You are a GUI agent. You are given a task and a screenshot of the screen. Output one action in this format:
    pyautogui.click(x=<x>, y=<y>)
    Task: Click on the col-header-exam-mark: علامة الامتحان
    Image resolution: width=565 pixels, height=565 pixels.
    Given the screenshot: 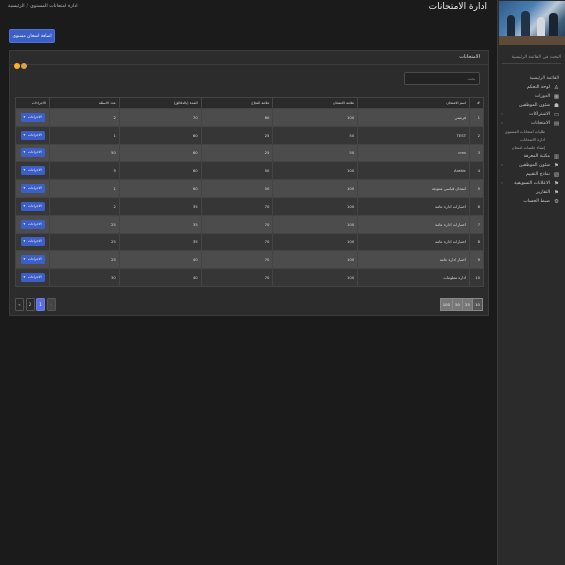 What is the action you would take?
    pyautogui.click(x=315, y=103)
    